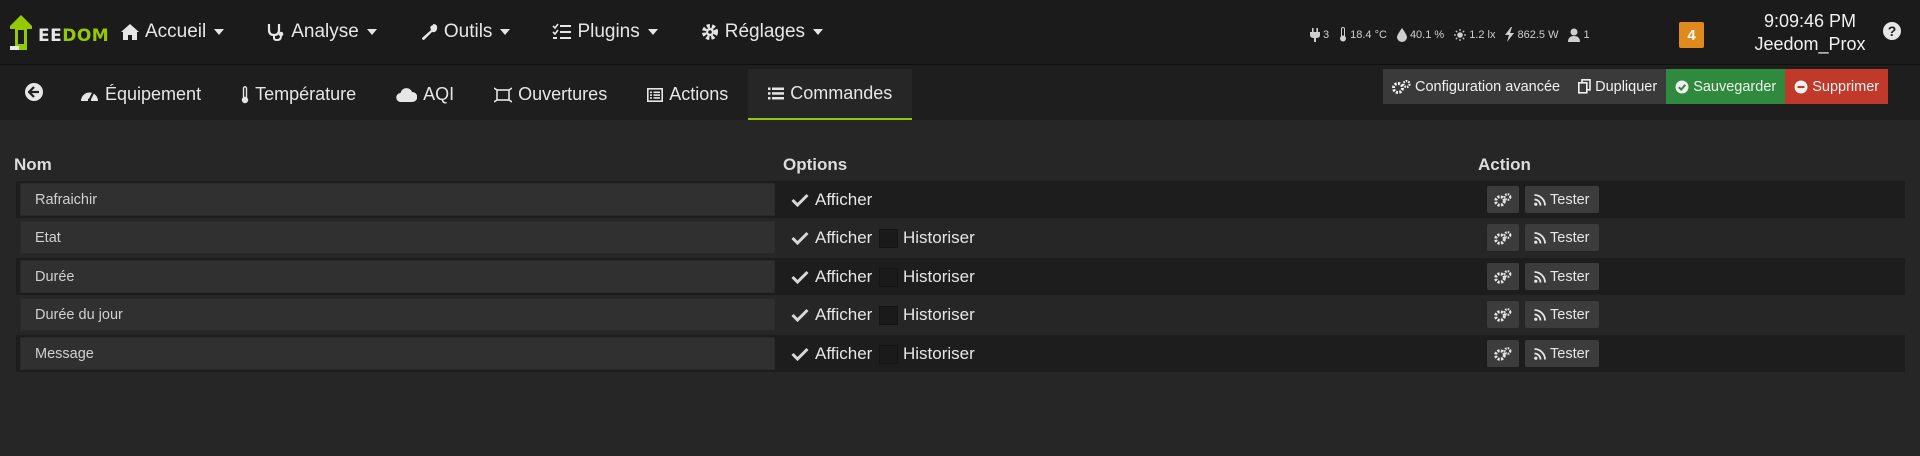 The width and height of the screenshot is (1920, 456). I want to click on global-summary: 3 18.4 °C 40.1 % 1.2 lx 862.5 W 1, so click(1455, 34).